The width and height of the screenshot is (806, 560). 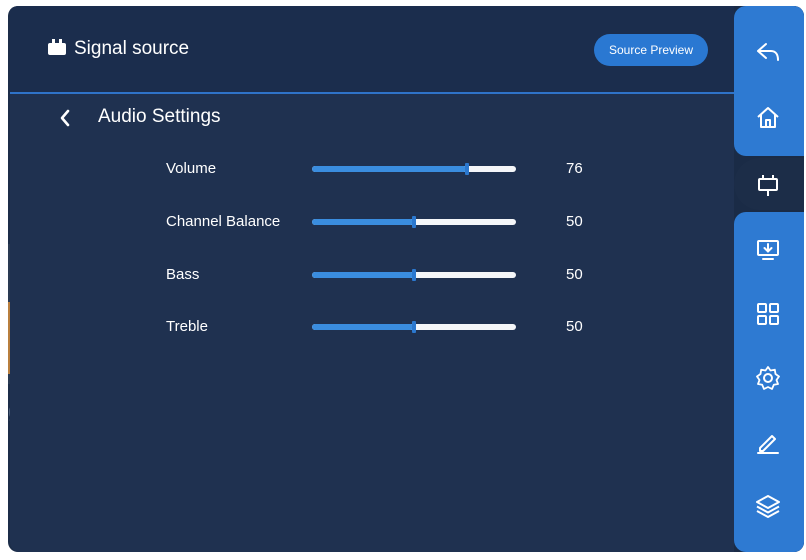 I want to click on back-chevron-icon, so click(x=65, y=118).